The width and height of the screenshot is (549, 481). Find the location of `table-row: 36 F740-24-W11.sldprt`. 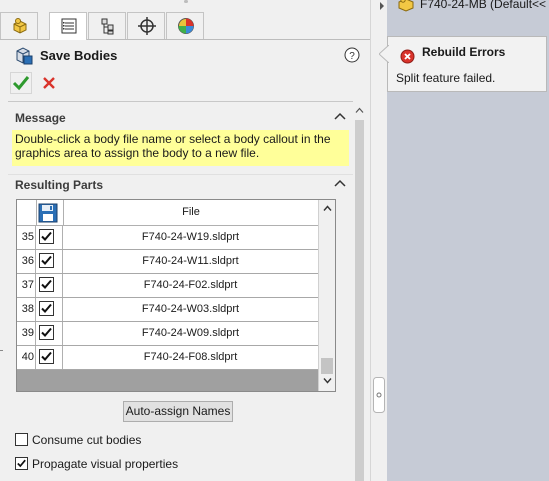

table-row: 36 F740-24-W11.sldprt is located at coordinates (167, 262).